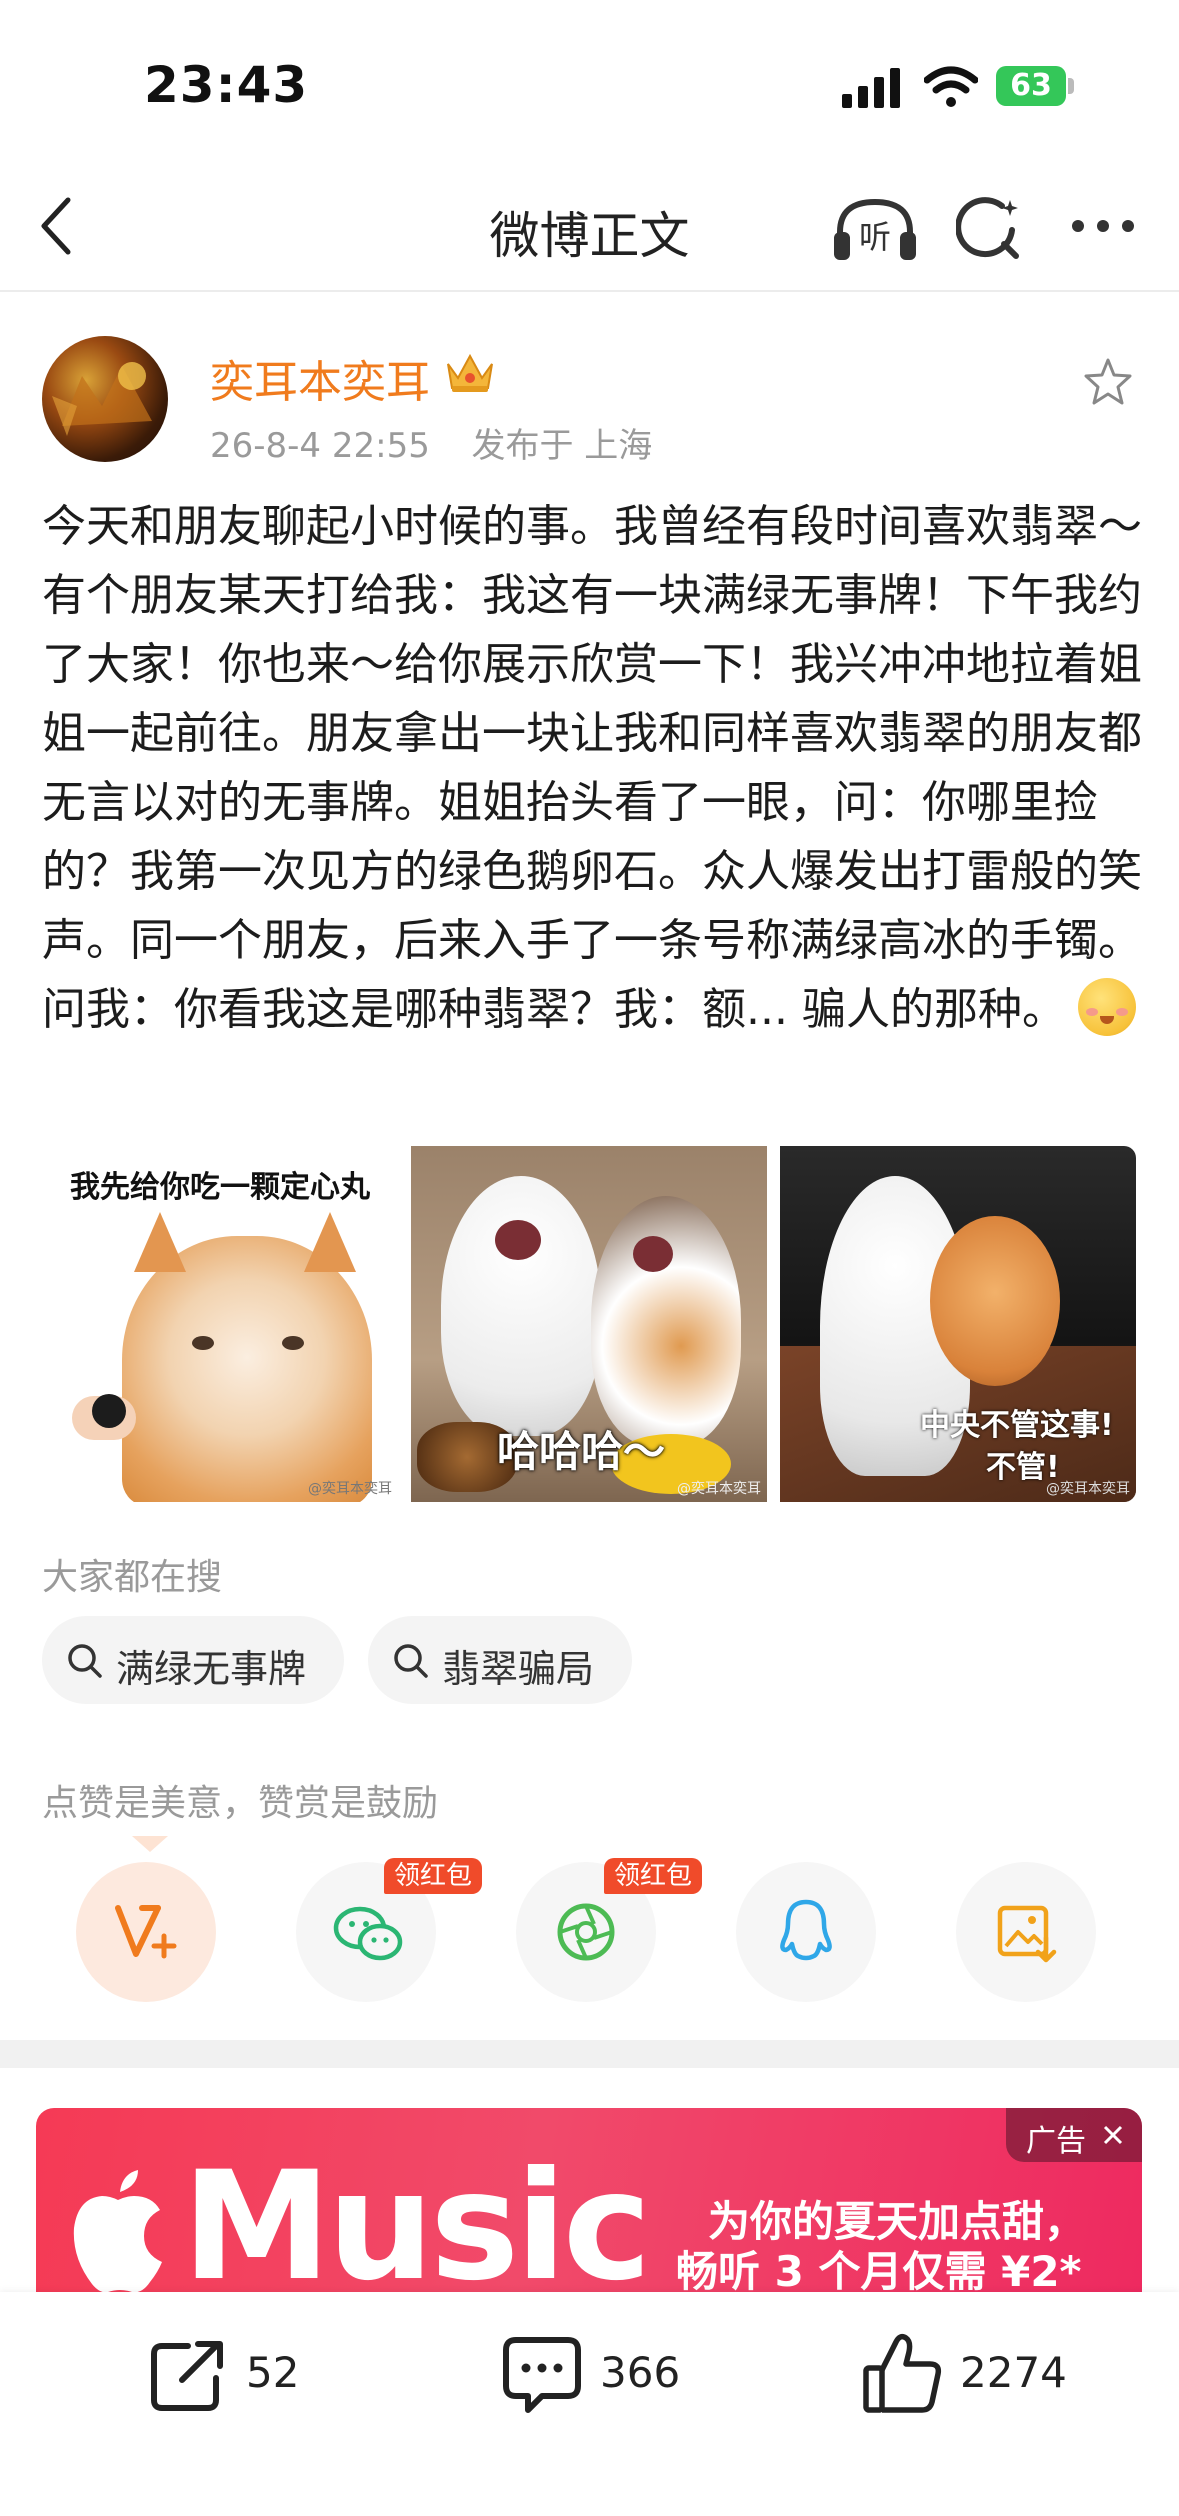  Describe the element at coordinates (203, 1343) in the screenshot. I see `cat-eye-left` at that location.